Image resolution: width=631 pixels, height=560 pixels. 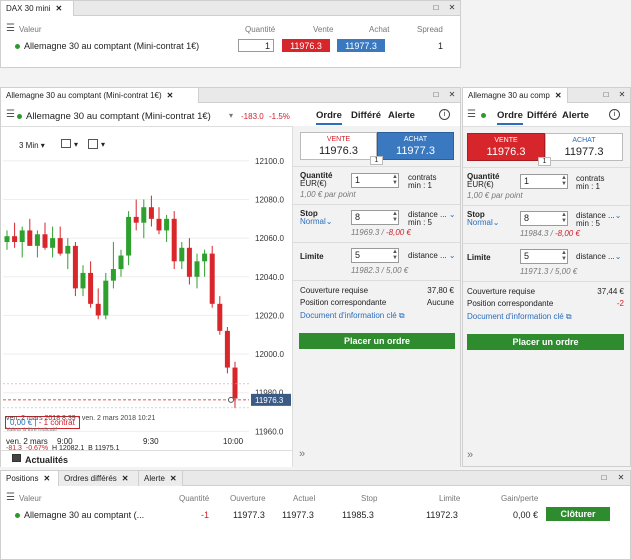 What do you see at coordinates (256, 45) in the screenshot?
I see `quantity-input: 1` at bounding box center [256, 45].